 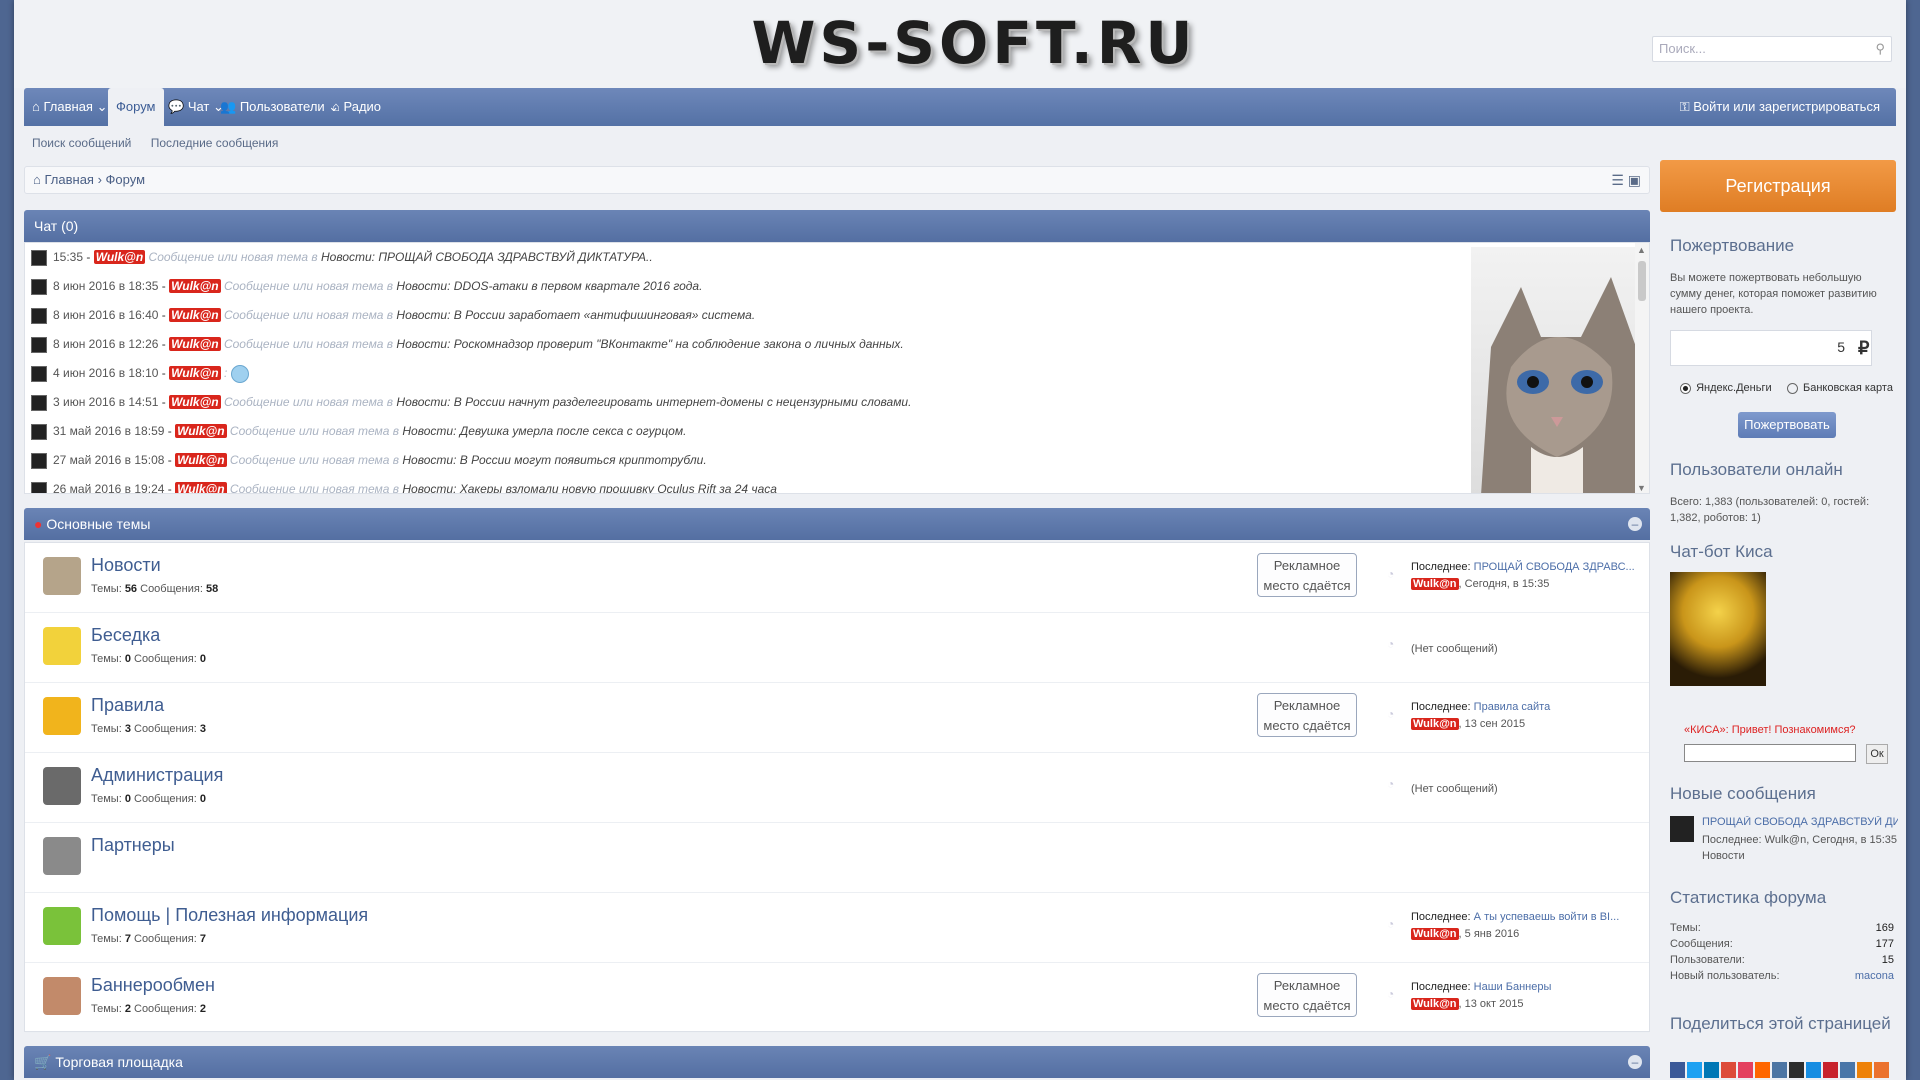 I want to click on nav-radio: ⌂ Радио, so click(x=356, y=107).